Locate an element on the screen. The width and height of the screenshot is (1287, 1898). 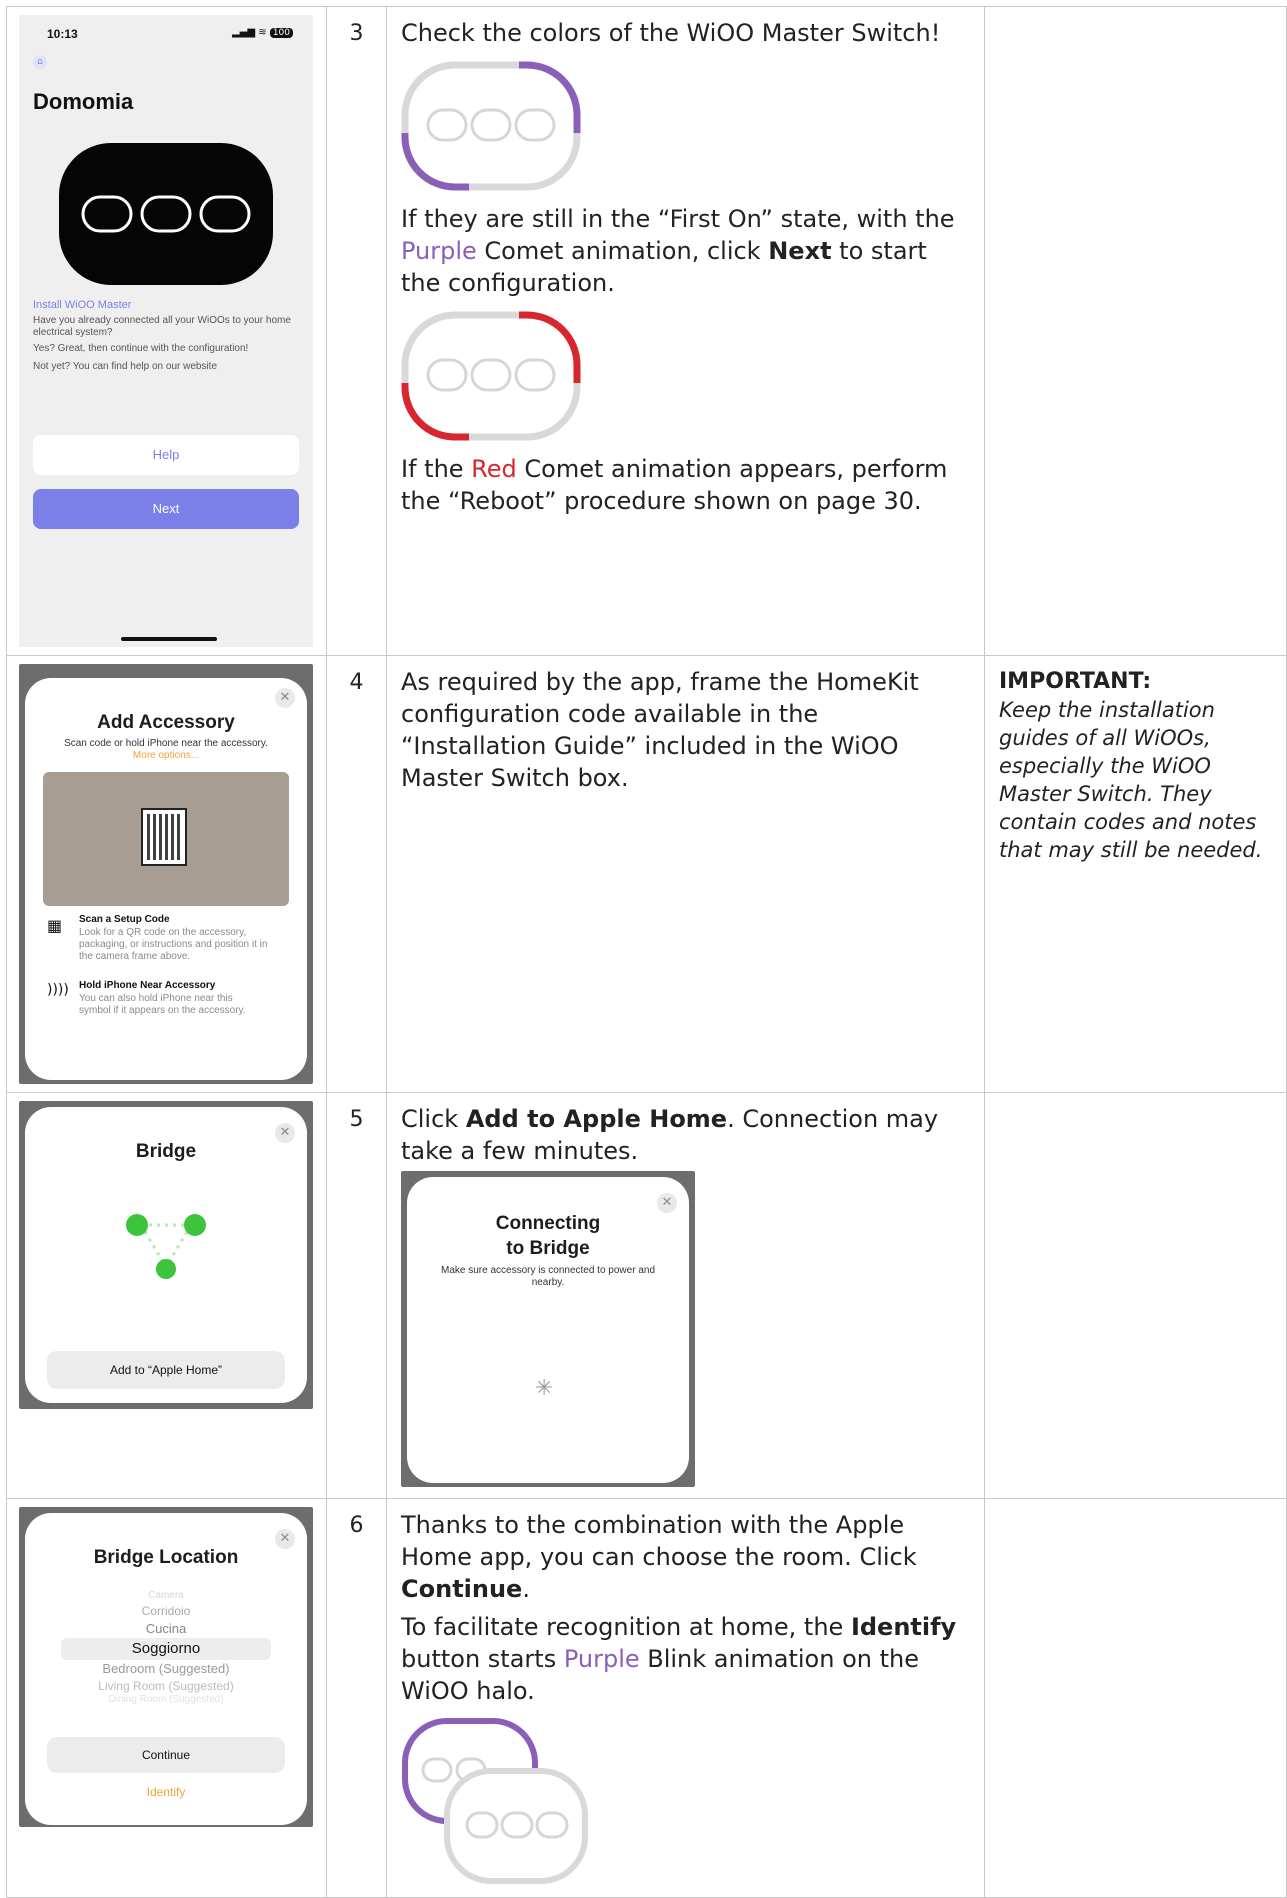
install-link: Install WiOO Master is located at coordinates (82, 305).